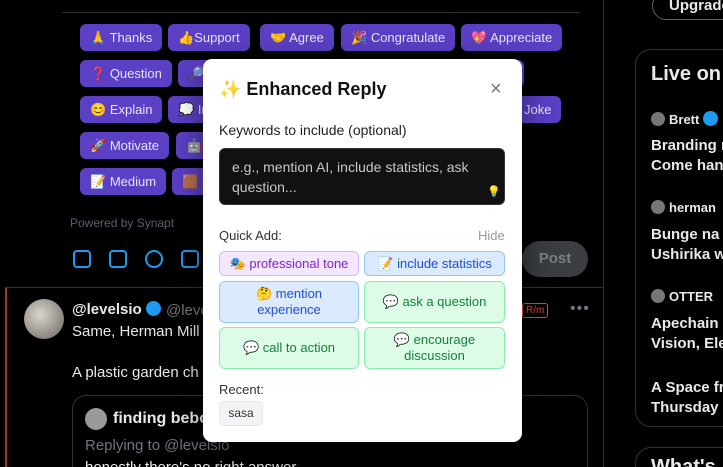 The height and width of the screenshot is (467, 723). What do you see at coordinates (186, 37) in the screenshot?
I see `chip-emoji: 👍` at bounding box center [186, 37].